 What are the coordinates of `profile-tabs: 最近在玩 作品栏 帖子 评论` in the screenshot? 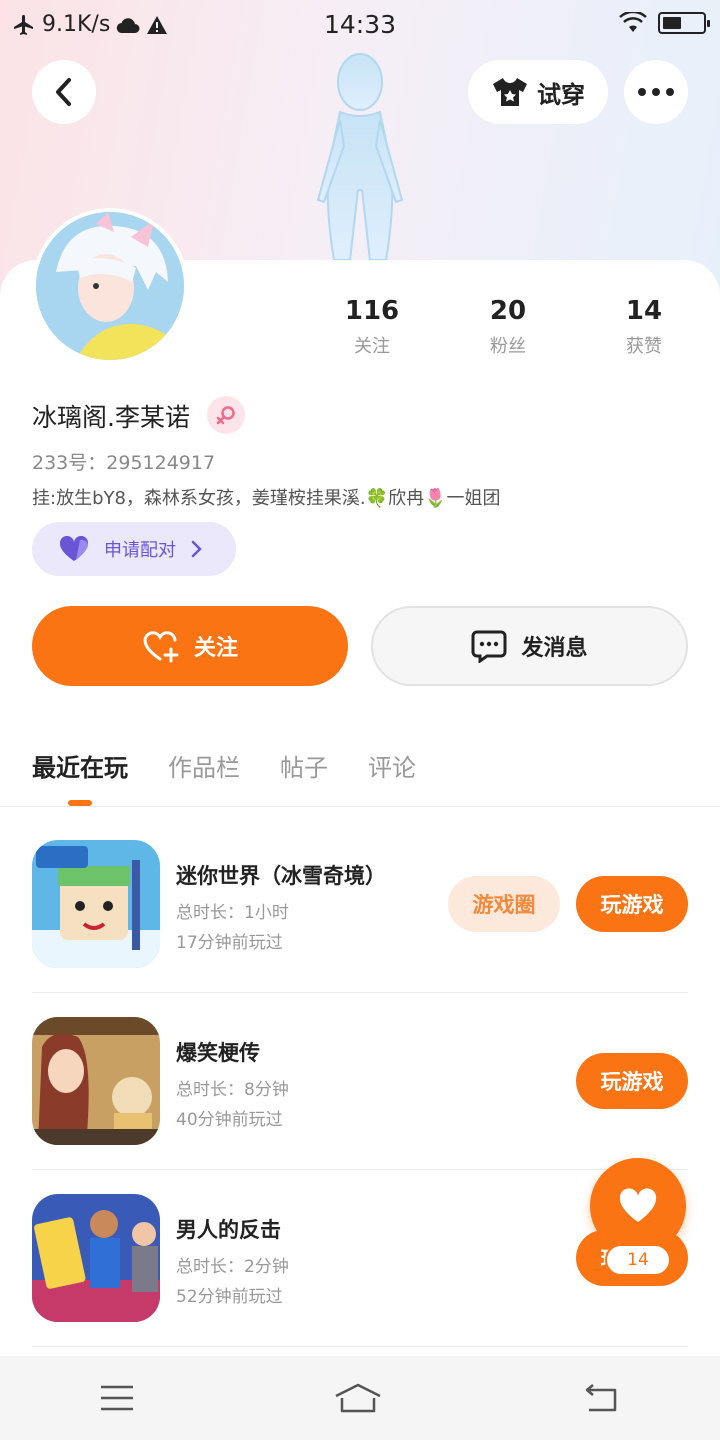 It's located at (224, 765).